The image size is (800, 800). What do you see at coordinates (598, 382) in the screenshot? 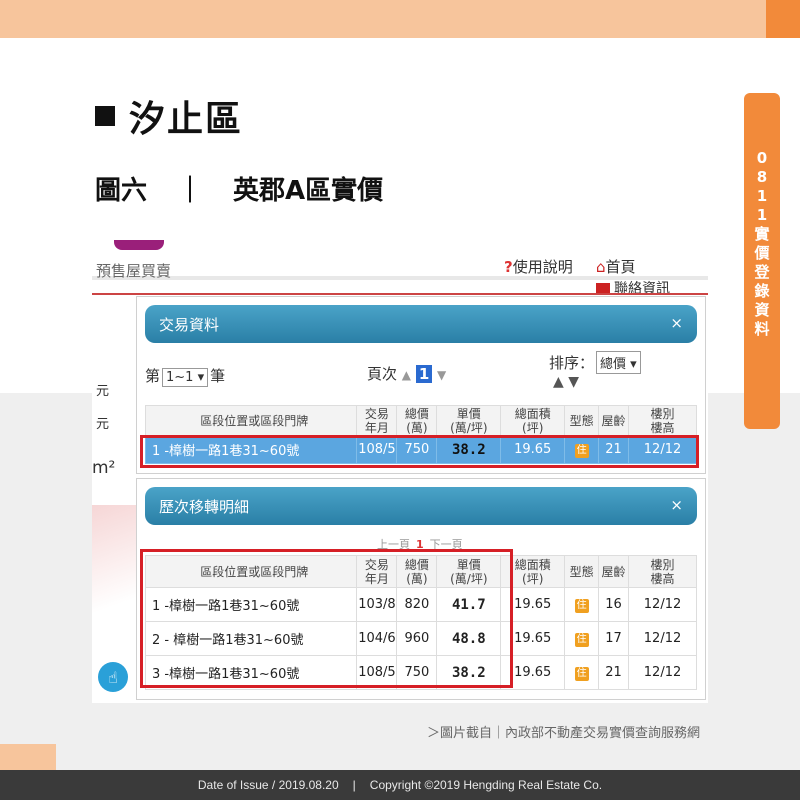
I see `sort-arrows: ▲ ▼` at bounding box center [598, 382].